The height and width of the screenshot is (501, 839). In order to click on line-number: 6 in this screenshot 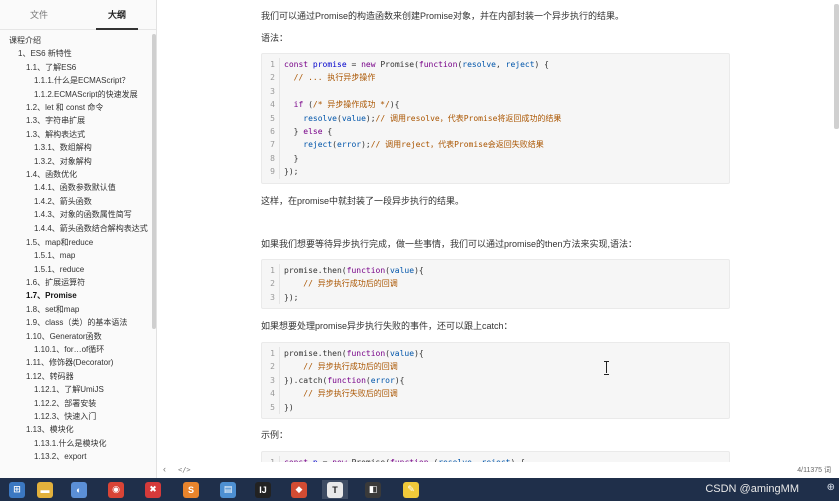, I will do `click(271, 131)`.